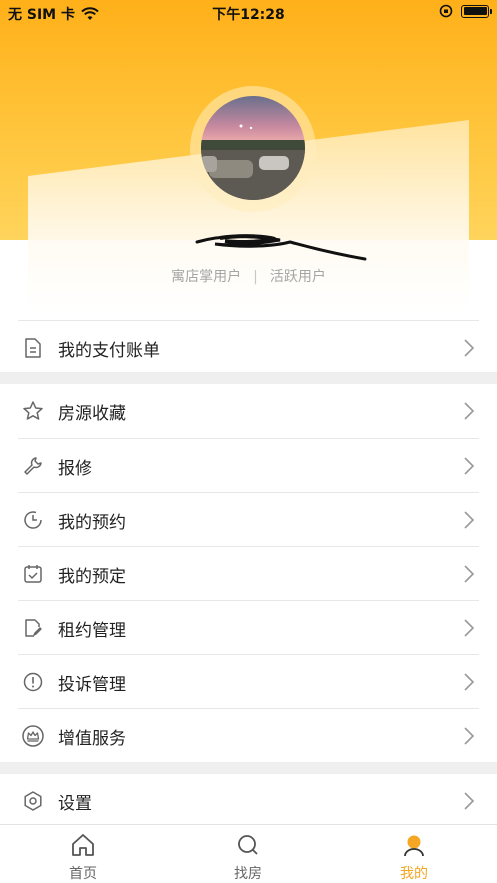 The height and width of the screenshot is (883, 497). What do you see at coordinates (33, 801) in the screenshot?
I see `settings-icon` at bounding box center [33, 801].